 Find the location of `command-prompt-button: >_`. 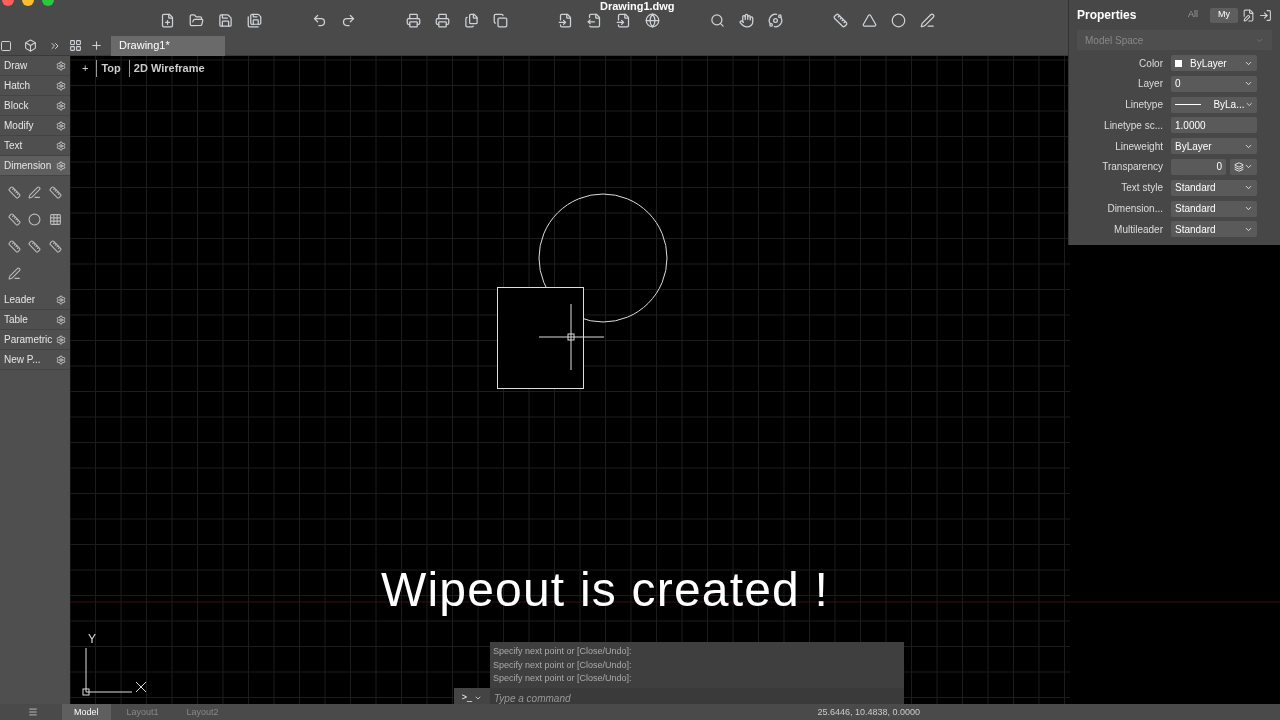

command-prompt-button: >_ is located at coordinates (472, 696).